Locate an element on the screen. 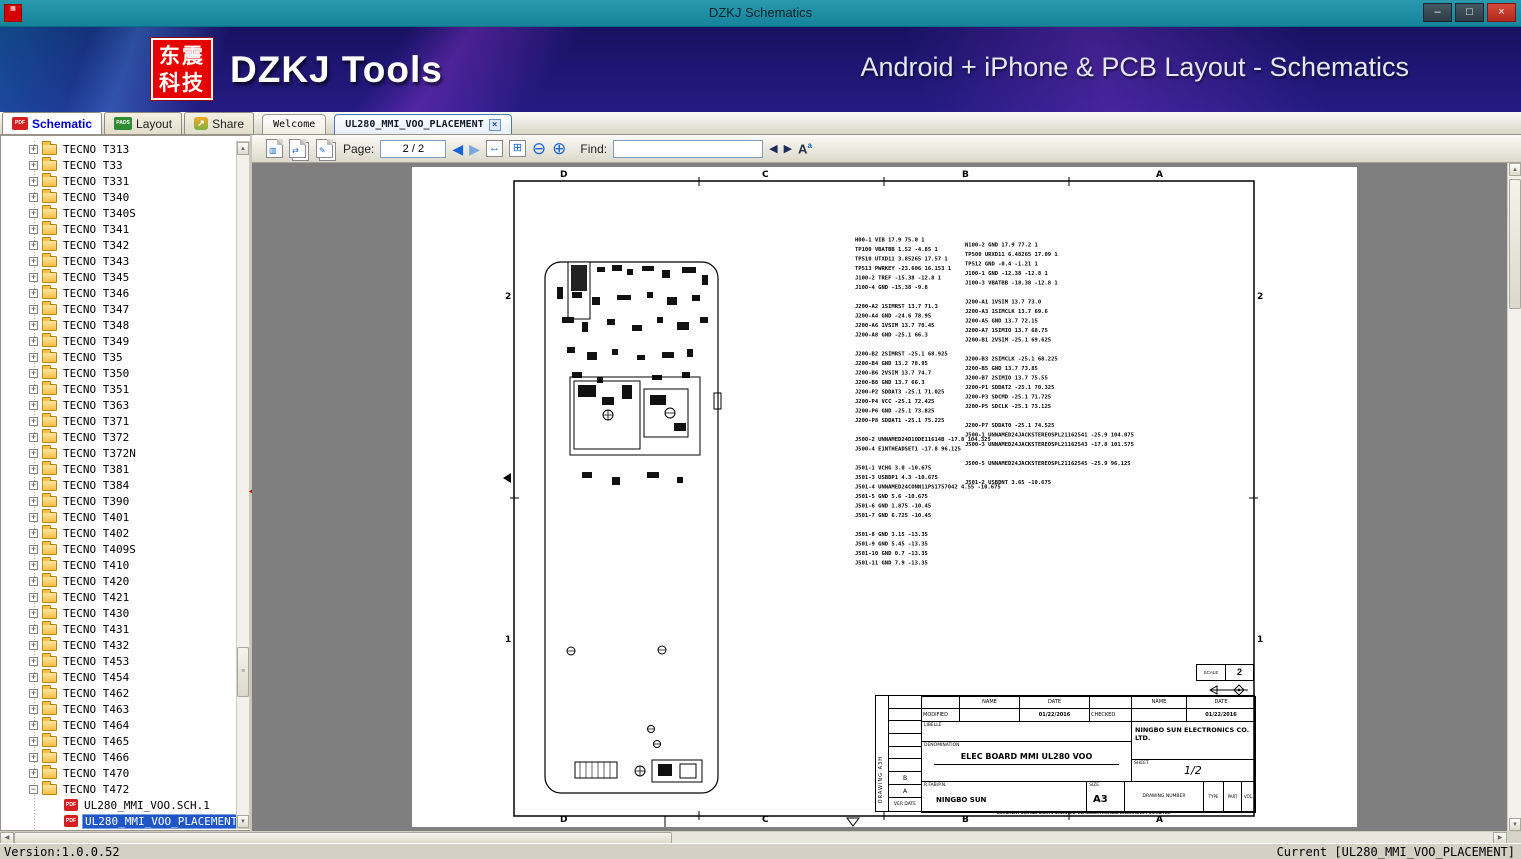  tree-item: + TECNO T401 is located at coordinates (118, 516).